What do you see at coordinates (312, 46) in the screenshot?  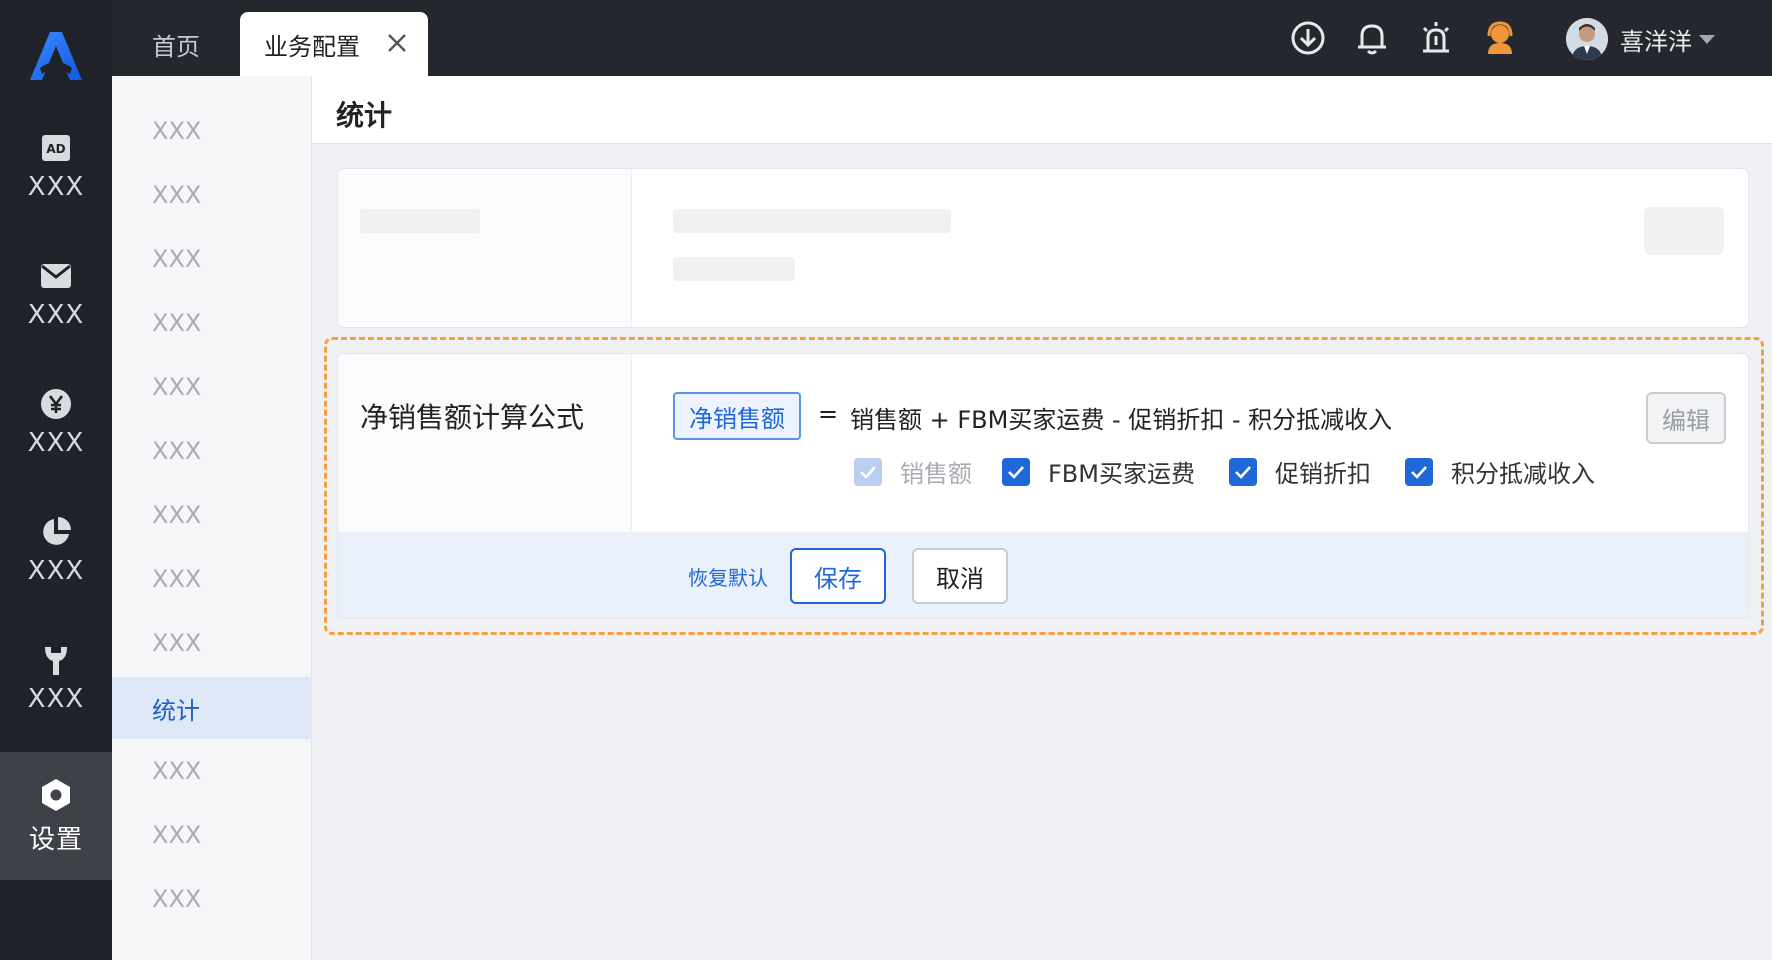 I see `tab-label: 业务配置` at bounding box center [312, 46].